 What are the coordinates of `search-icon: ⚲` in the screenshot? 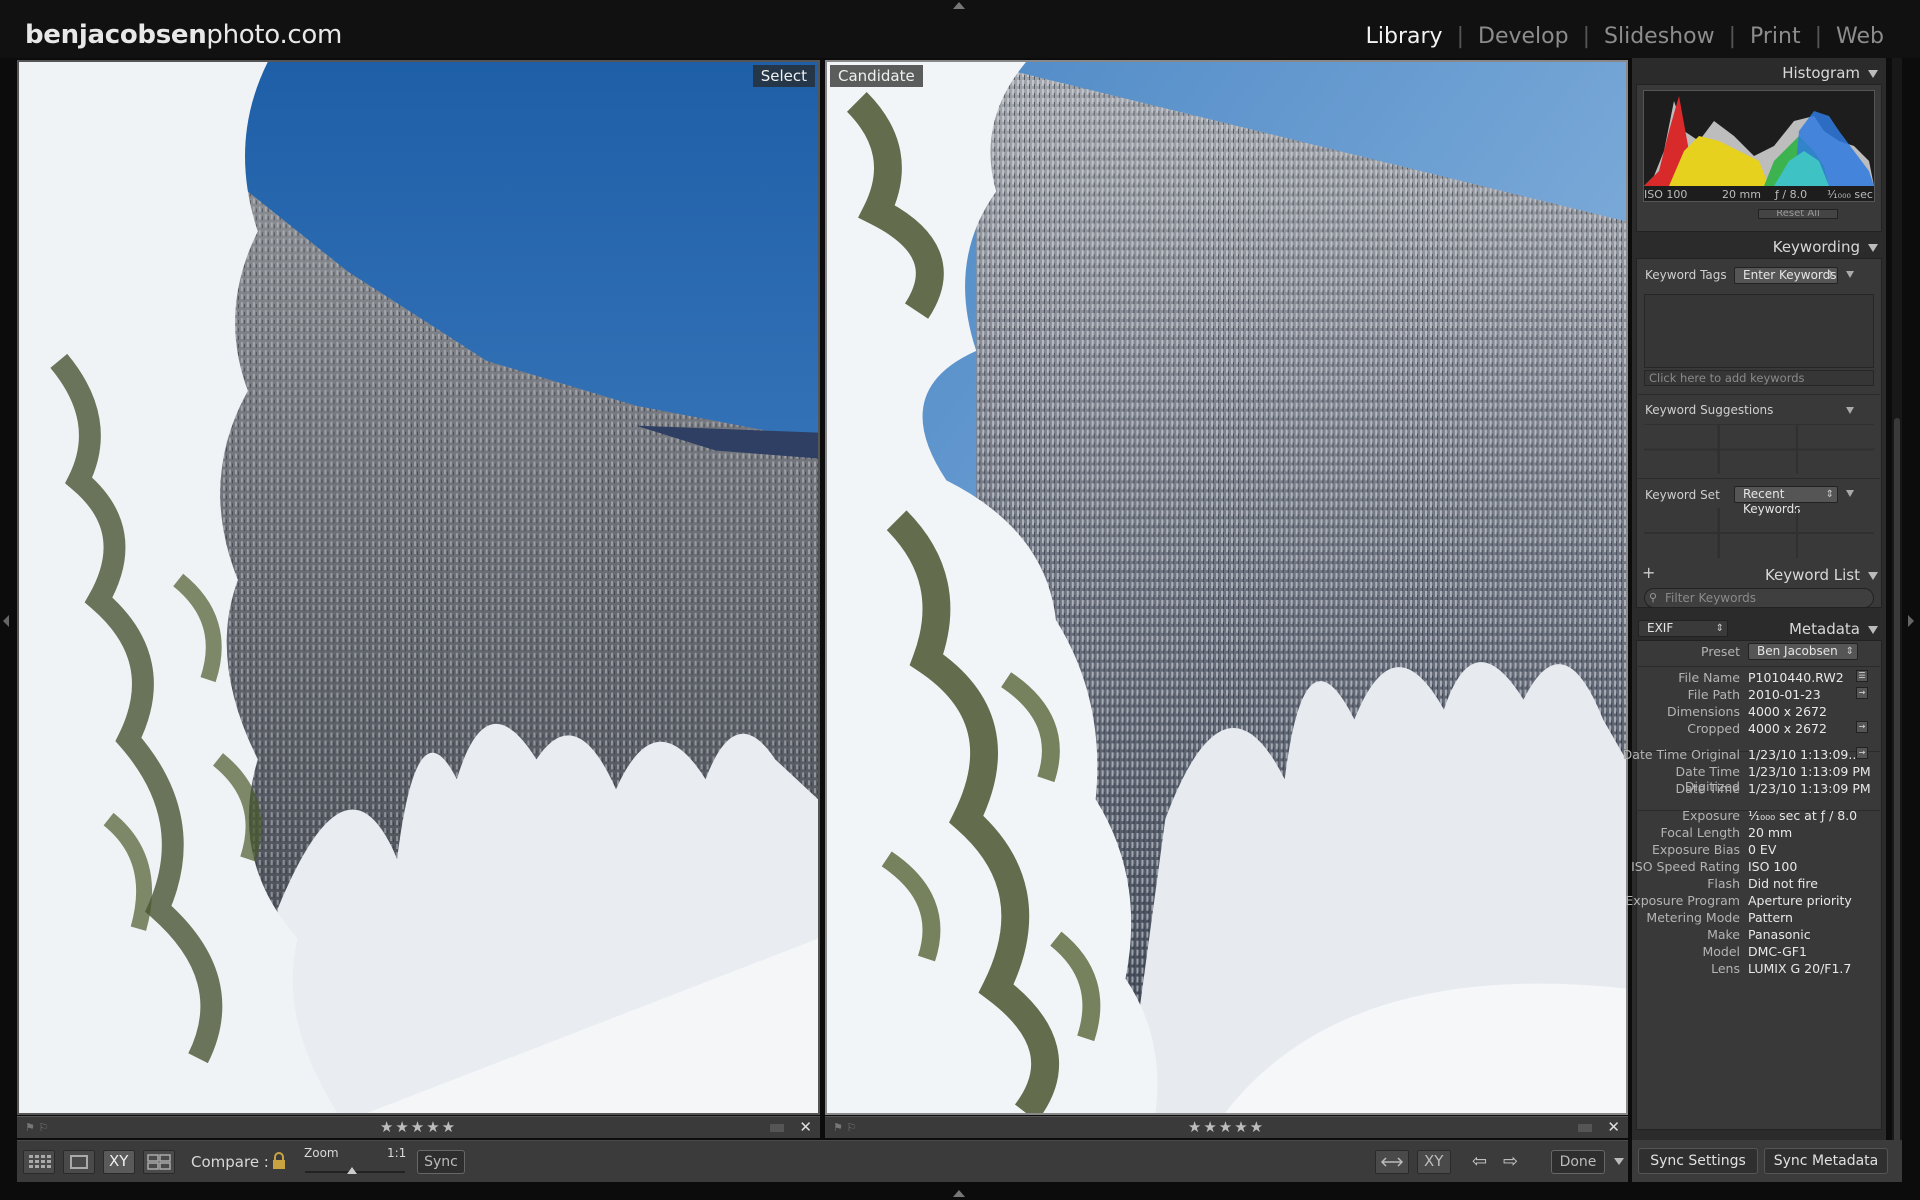 It's located at (1653, 597).